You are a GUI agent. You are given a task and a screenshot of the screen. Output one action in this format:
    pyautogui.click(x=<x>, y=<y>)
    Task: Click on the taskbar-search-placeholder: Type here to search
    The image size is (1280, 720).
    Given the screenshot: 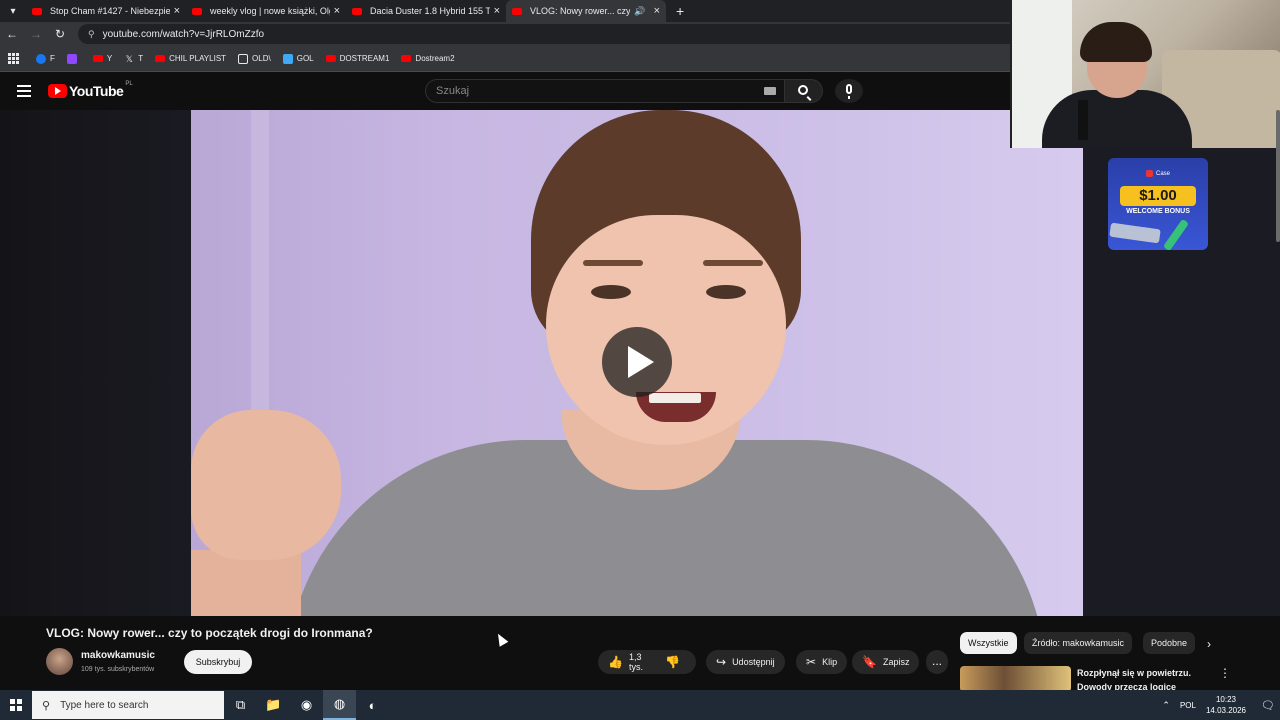 What is the action you would take?
    pyautogui.click(x=104, y=705)
    